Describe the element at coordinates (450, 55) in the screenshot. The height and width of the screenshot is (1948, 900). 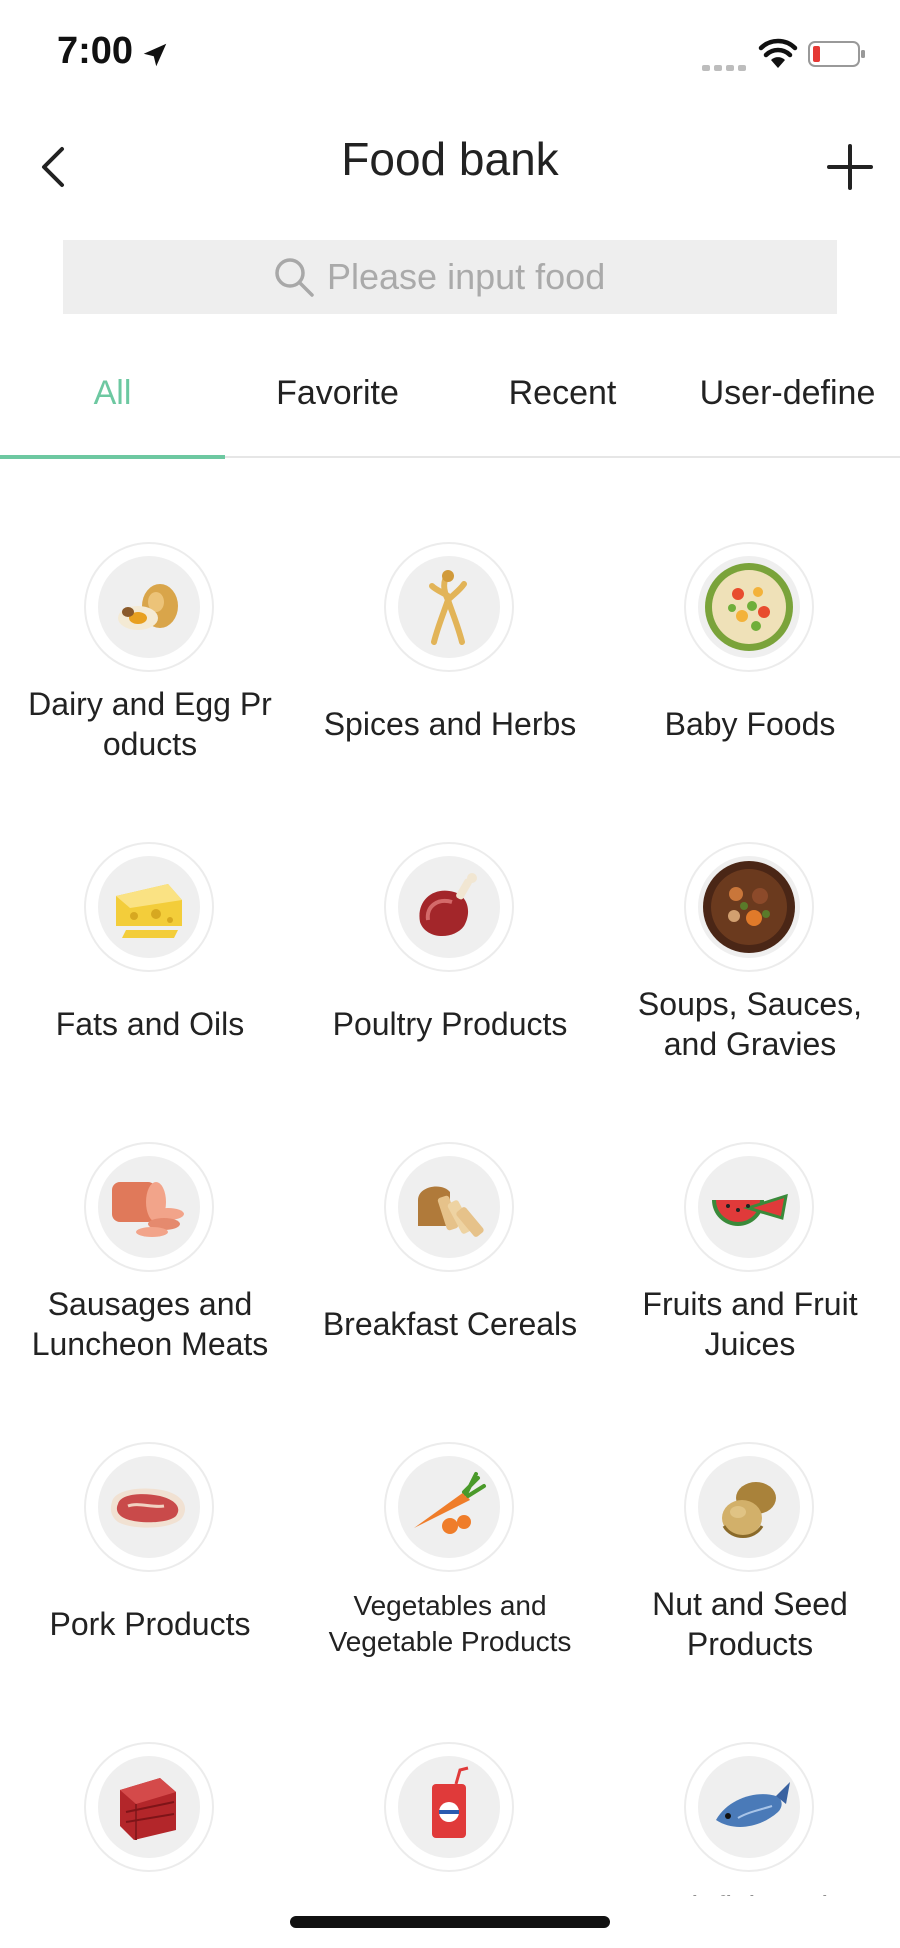
I see `status-bar: 7:00` at that location.